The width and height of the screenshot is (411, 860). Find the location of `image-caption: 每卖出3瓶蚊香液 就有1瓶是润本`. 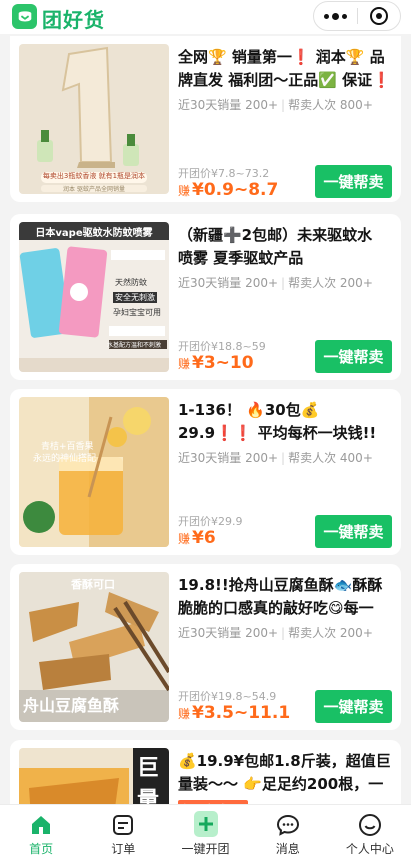

image-caption: 每卖出3瓶蚊香液 就有1瓶是润本 is located at coordinates (94, 176).